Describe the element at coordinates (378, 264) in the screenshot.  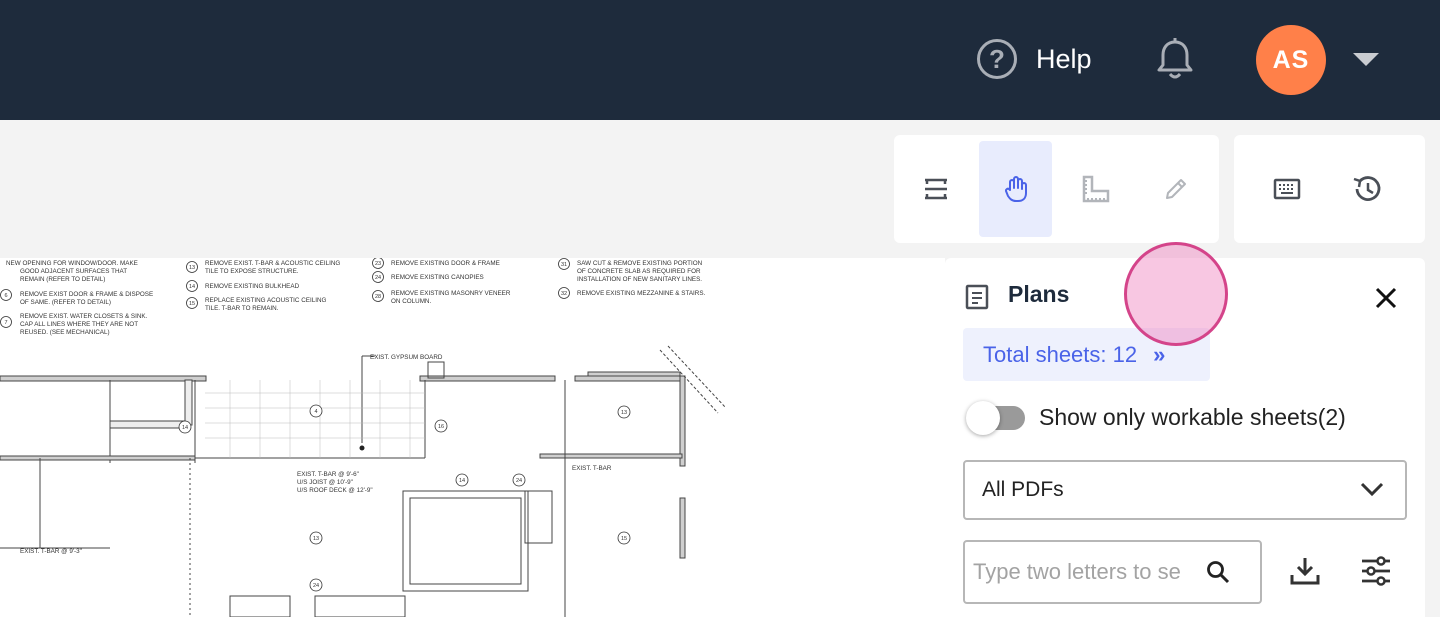
I see `note-number: 23` at that location.